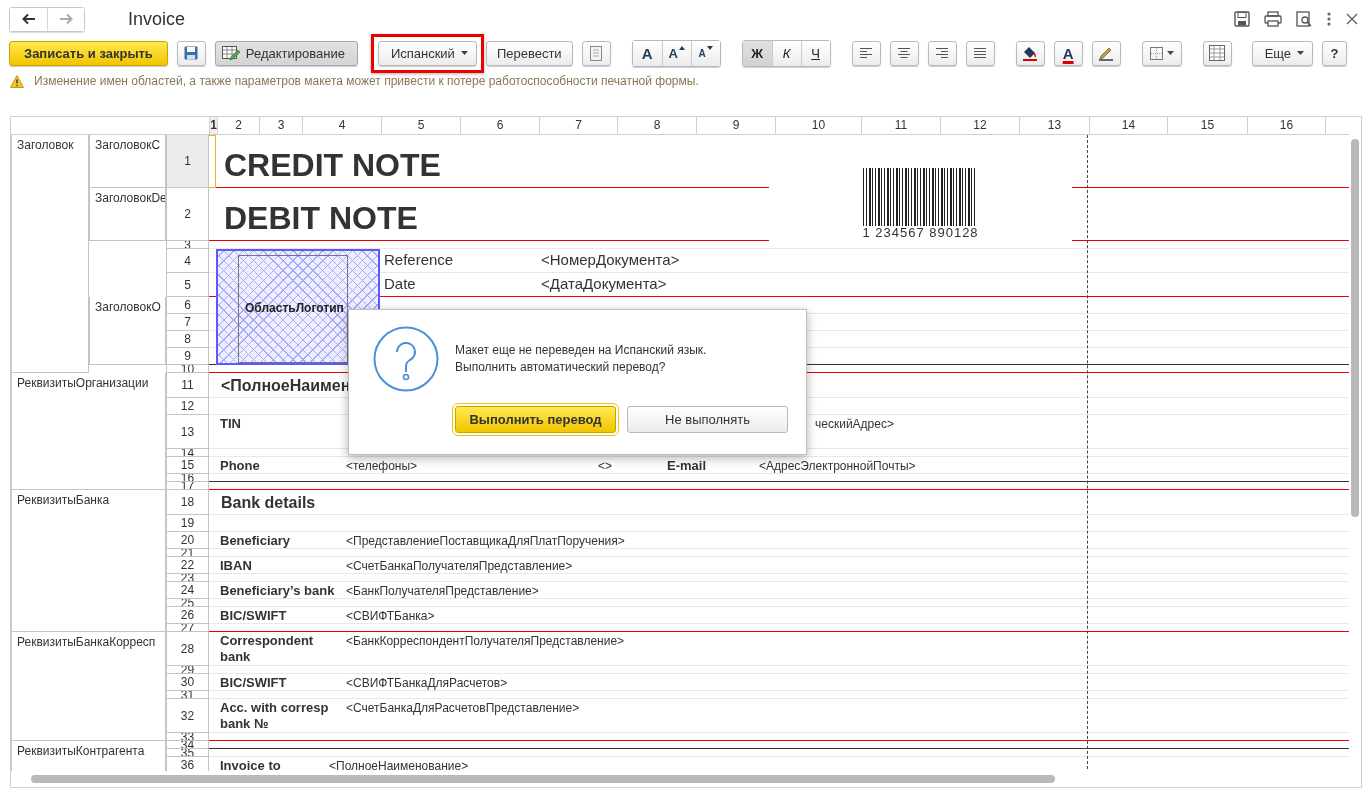 Image resolution: width=1372 pixels, height=801 pixels. I want to click on row-number: 6, so click(187, 305).